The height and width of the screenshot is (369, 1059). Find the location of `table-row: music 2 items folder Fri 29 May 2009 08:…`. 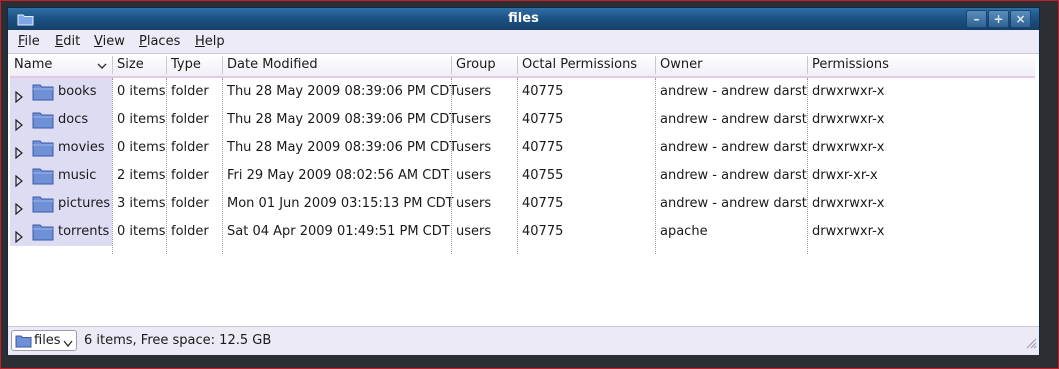

table-row: music 2 items folder Fri 29 May 2009 08:… is located at coordinates (522, 176).